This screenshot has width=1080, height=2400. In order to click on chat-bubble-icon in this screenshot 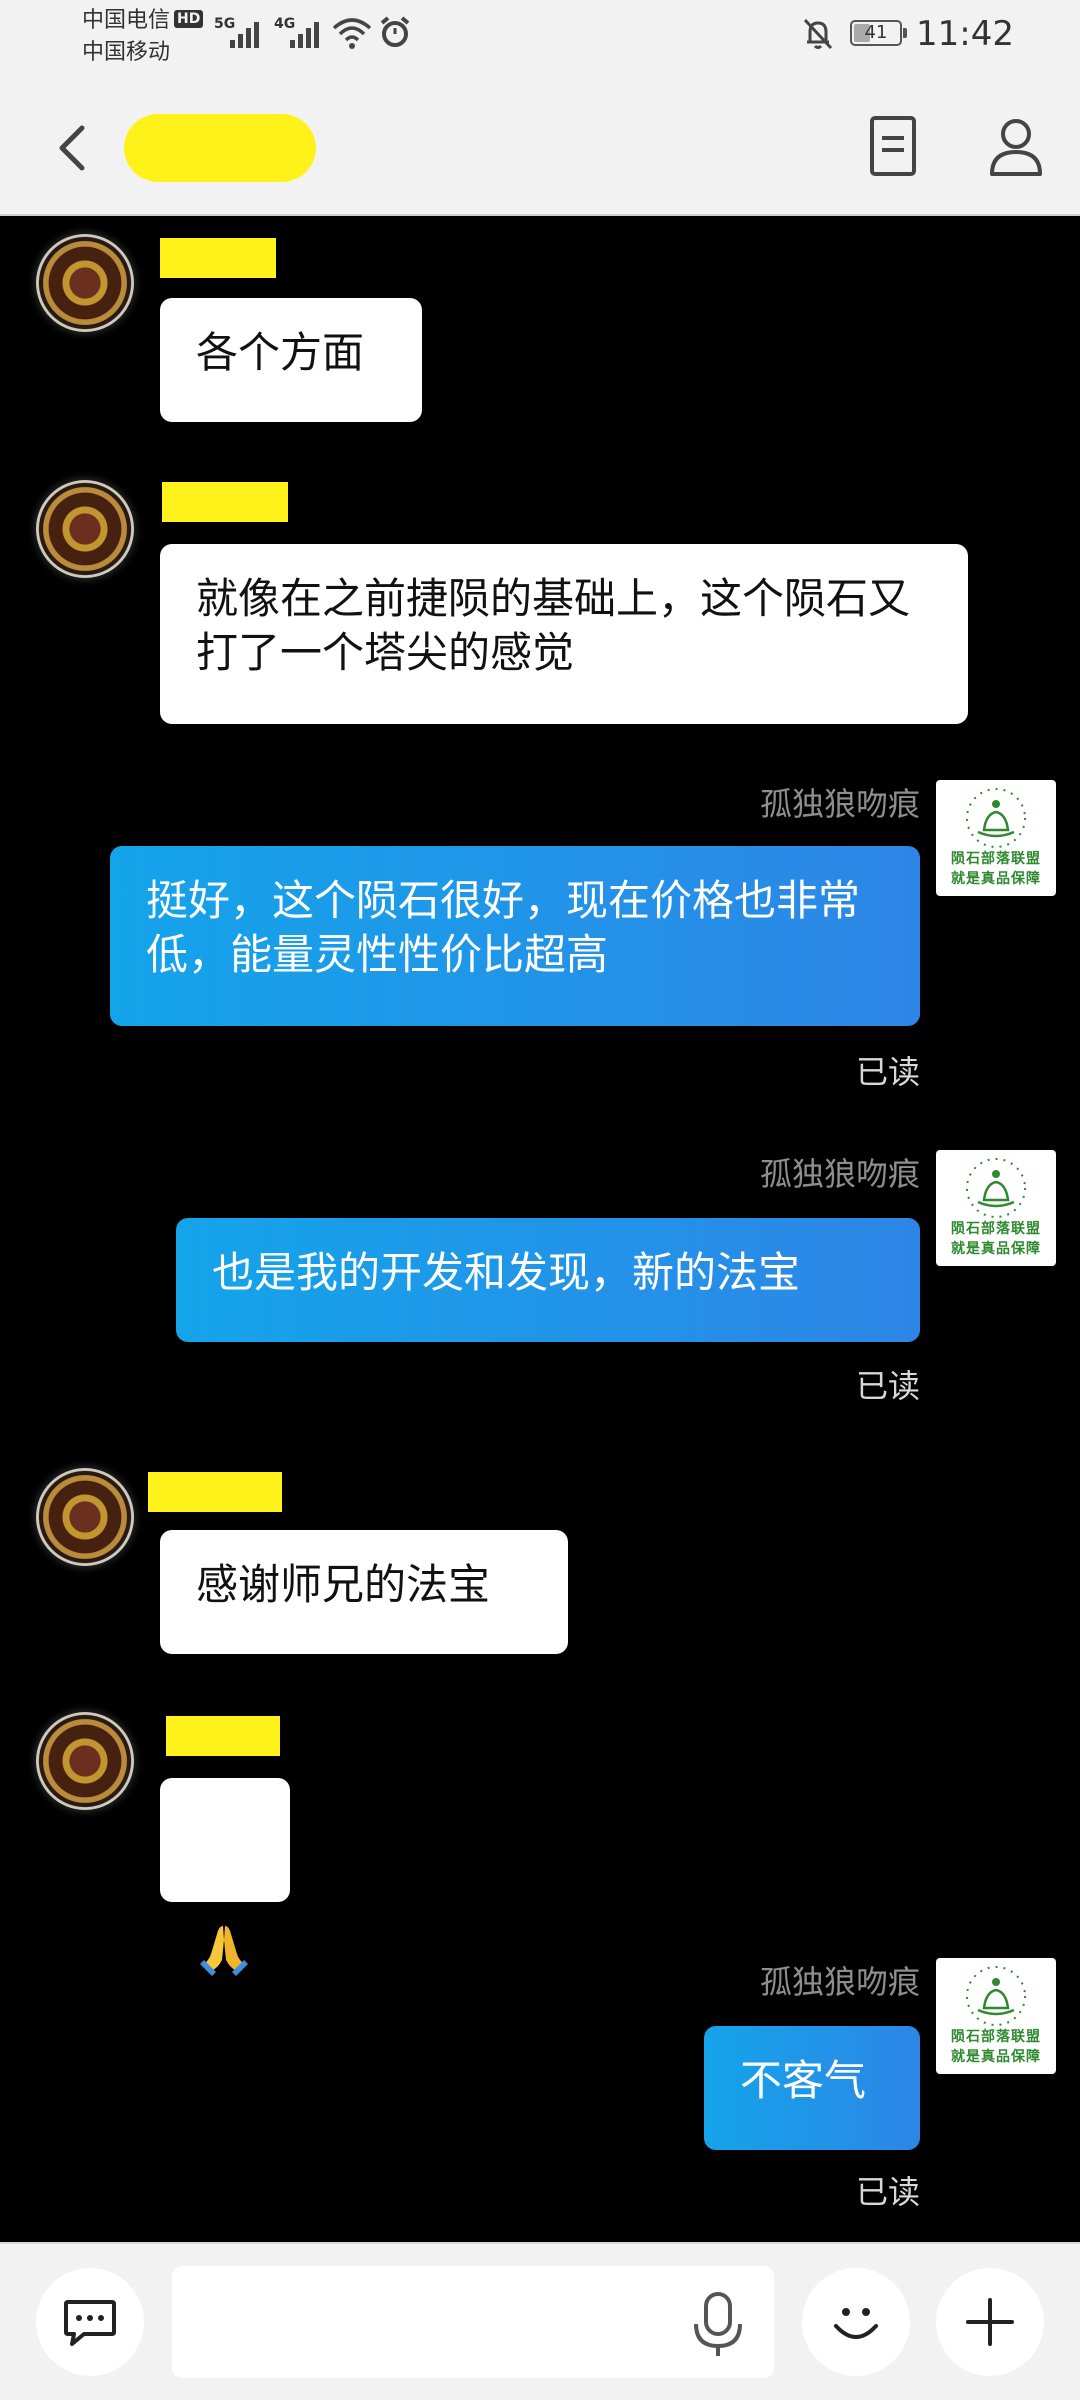, I will do `click(90, 2323)`.